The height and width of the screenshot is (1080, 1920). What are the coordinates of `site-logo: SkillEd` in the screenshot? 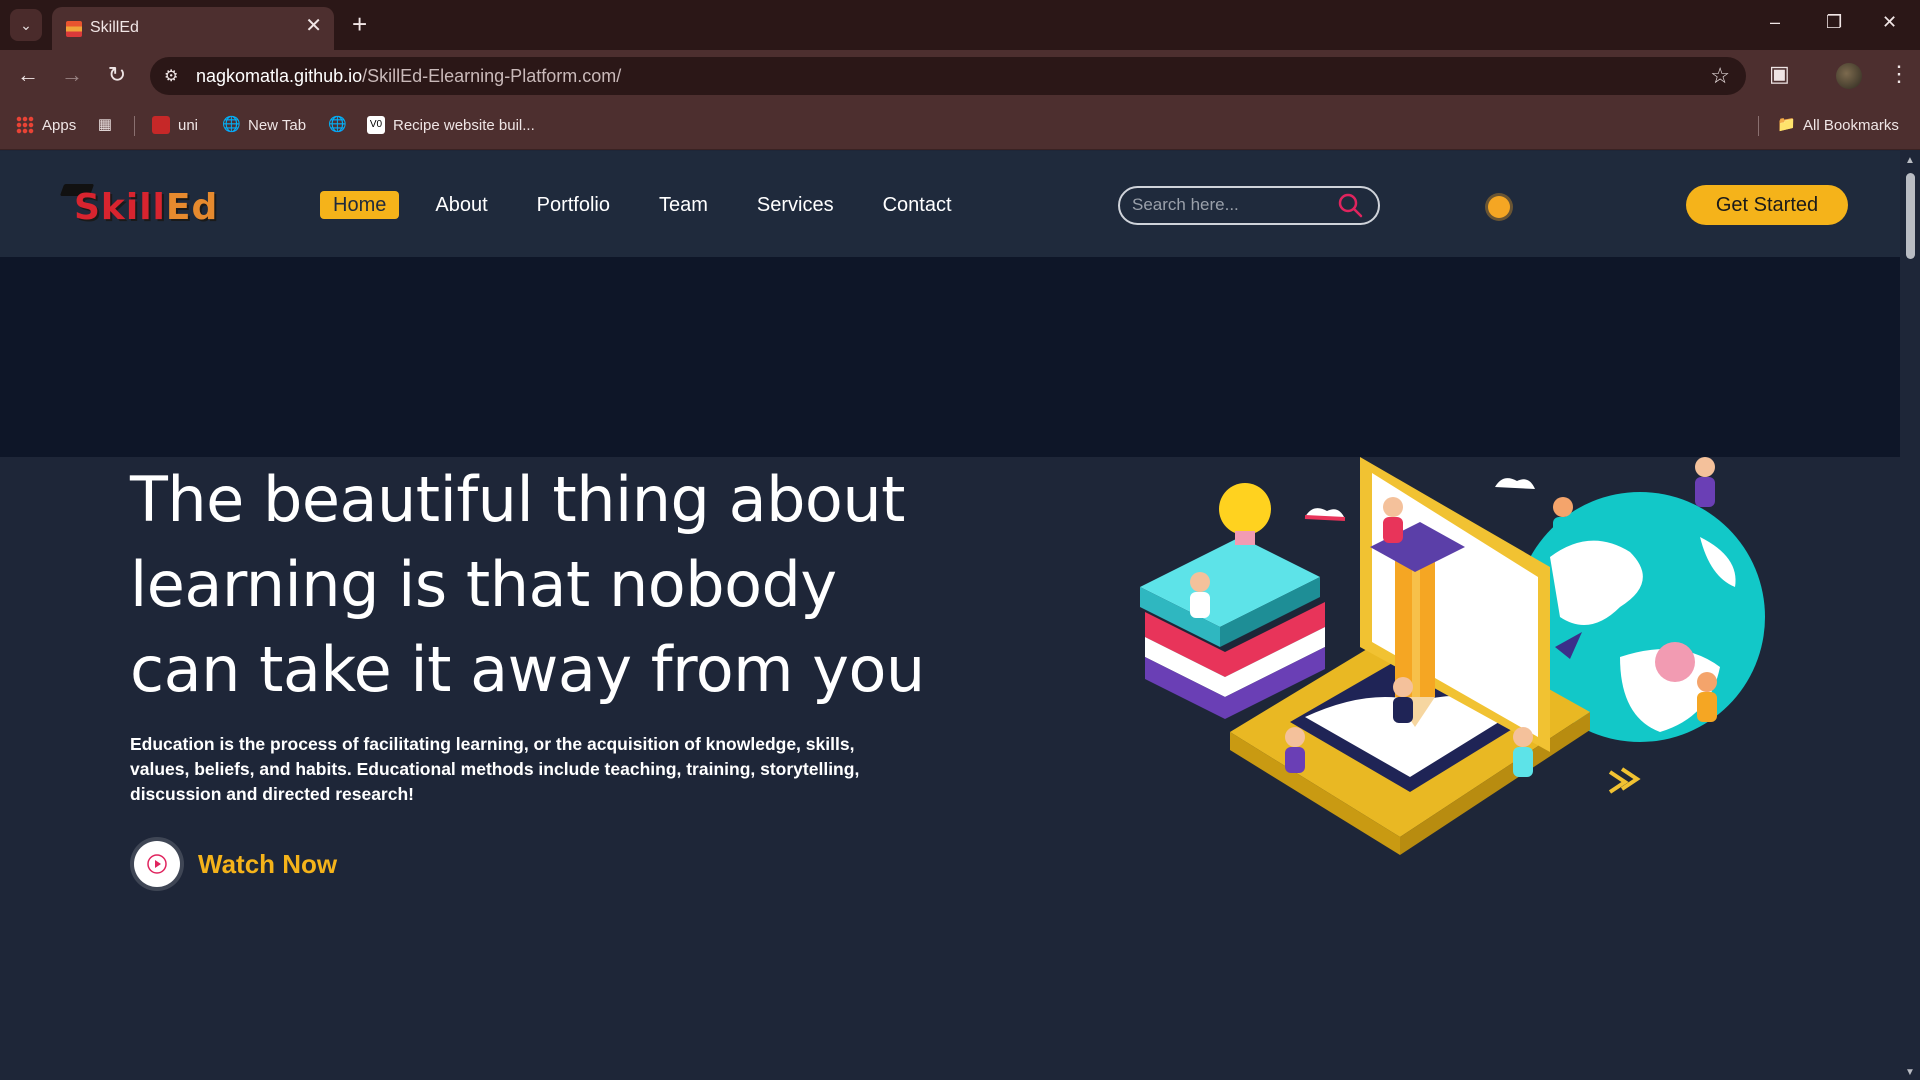 It's located at (146, 207).